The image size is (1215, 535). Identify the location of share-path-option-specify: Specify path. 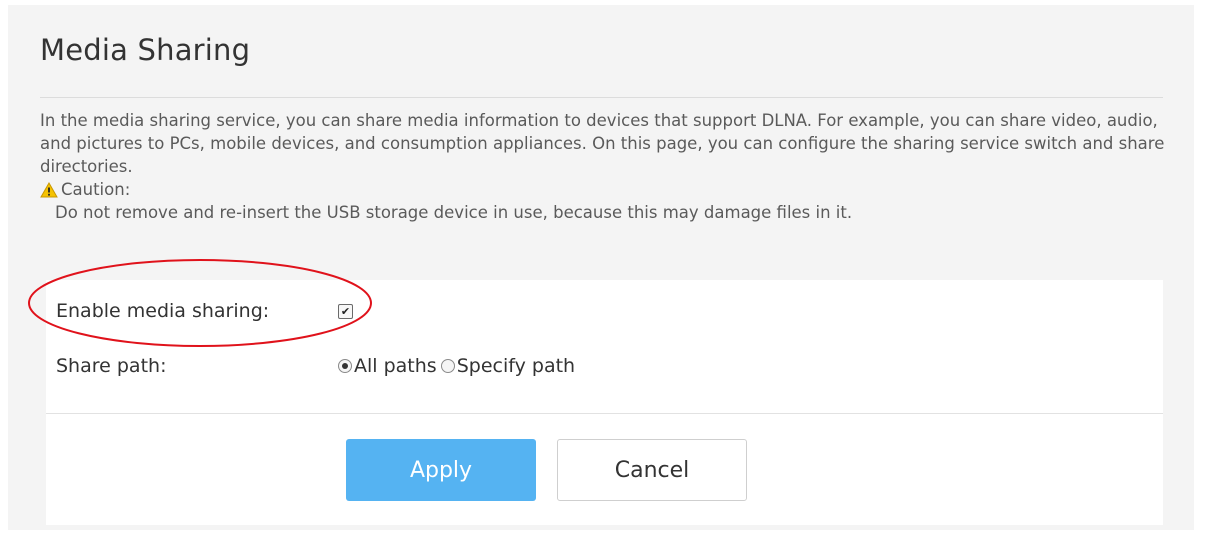
(508, 366).